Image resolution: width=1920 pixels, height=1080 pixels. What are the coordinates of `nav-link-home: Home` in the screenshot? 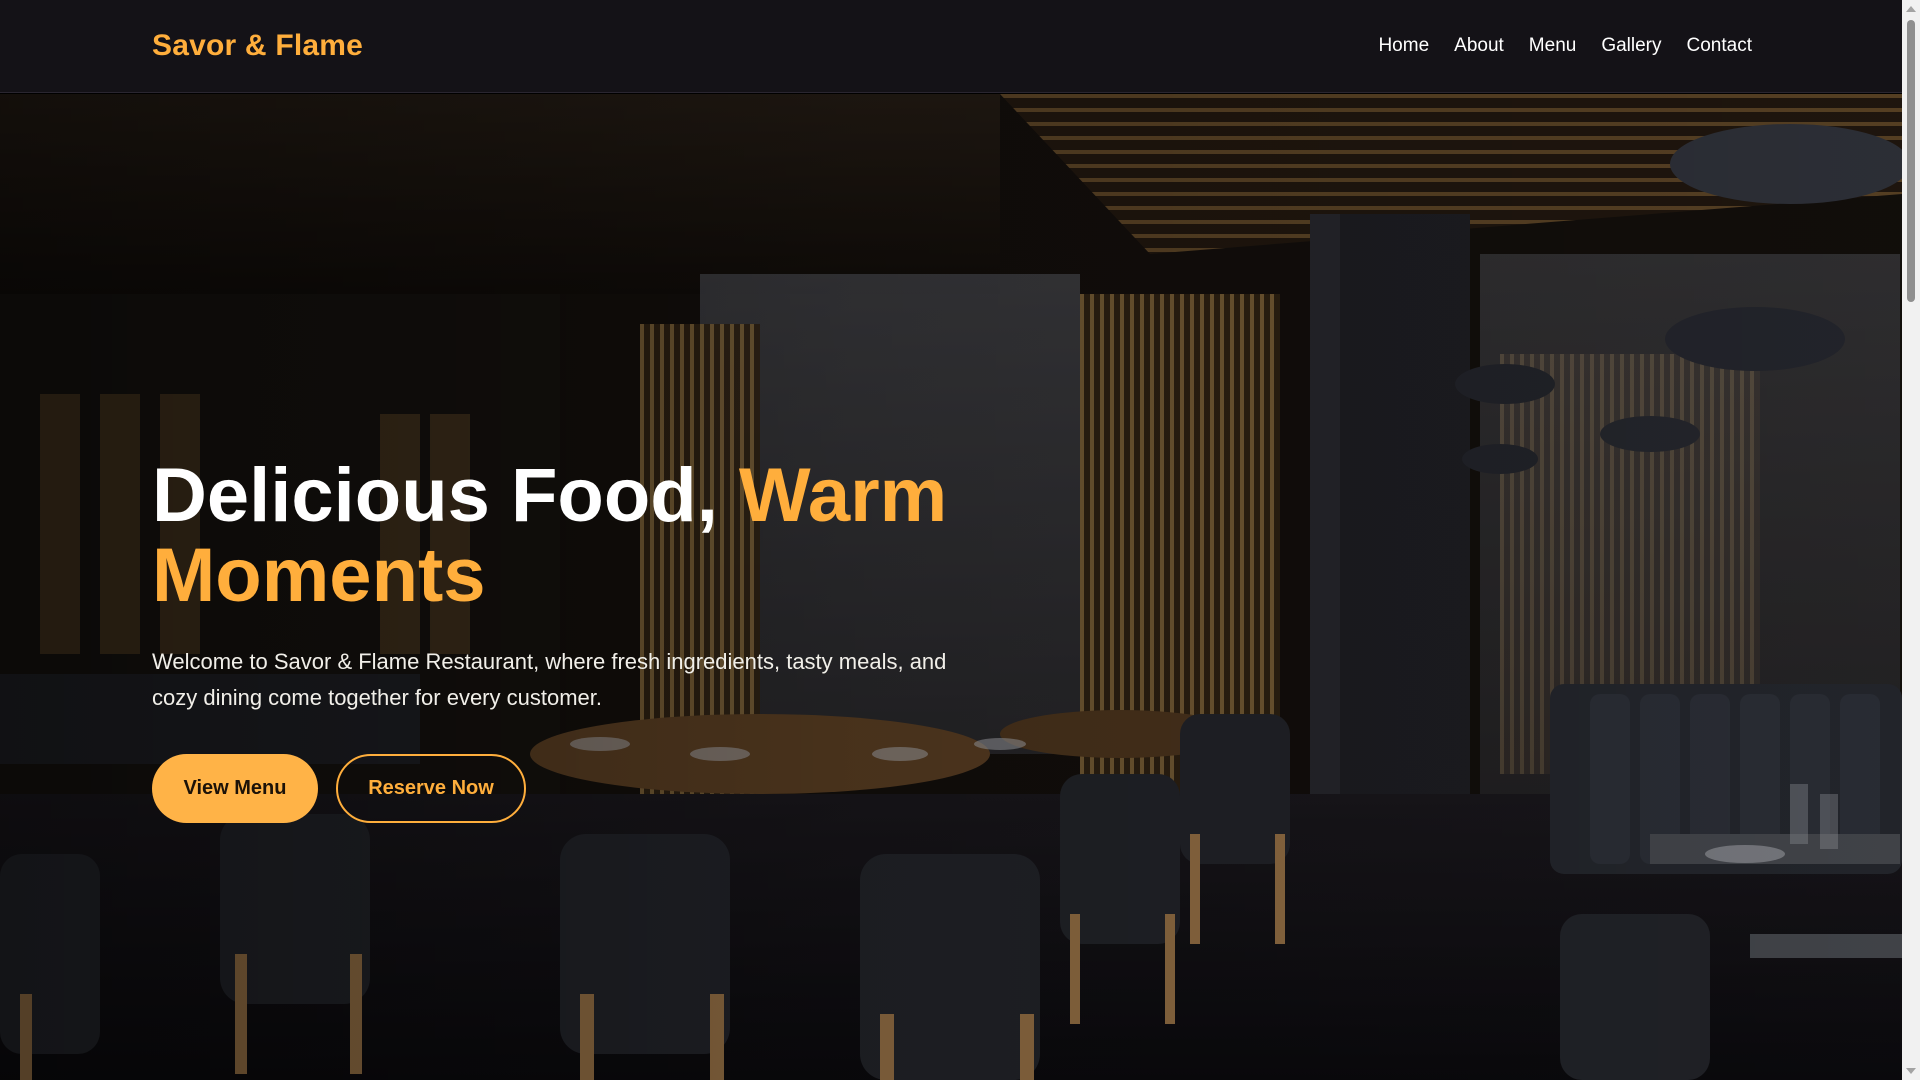 It's located at (1403, 46).